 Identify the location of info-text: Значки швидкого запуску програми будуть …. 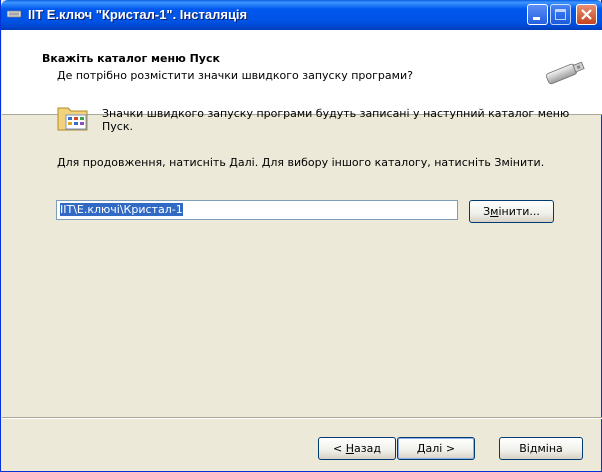
(336, 120).